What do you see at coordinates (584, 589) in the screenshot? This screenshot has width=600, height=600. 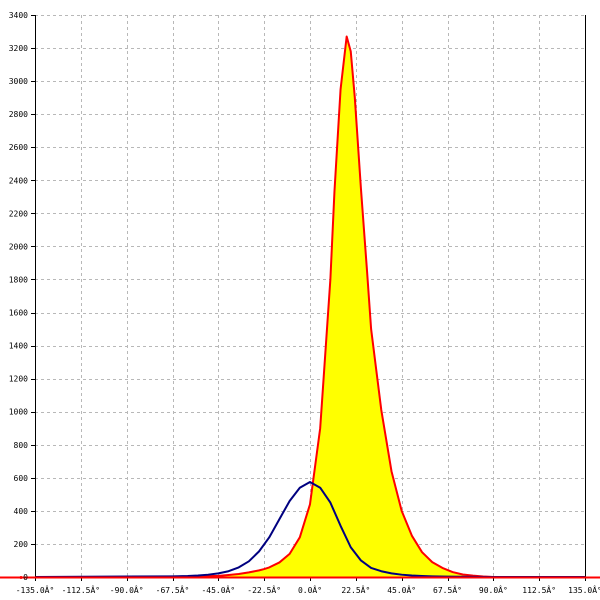 I see `x-tick-label: 135.0Â°` at bounding box center [584, 589].